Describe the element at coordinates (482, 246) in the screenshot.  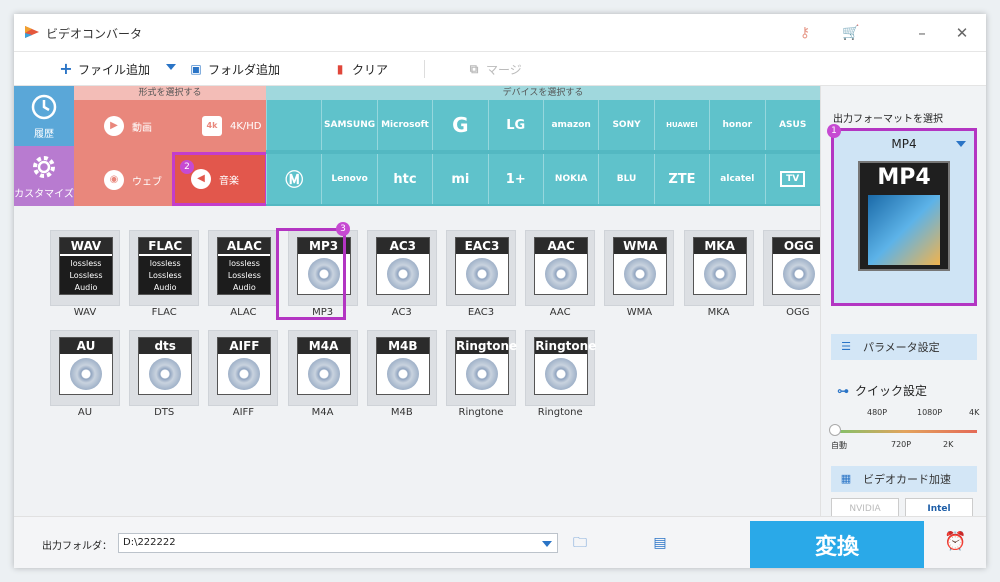
I see `format-badge-text: EAC3` at that location.